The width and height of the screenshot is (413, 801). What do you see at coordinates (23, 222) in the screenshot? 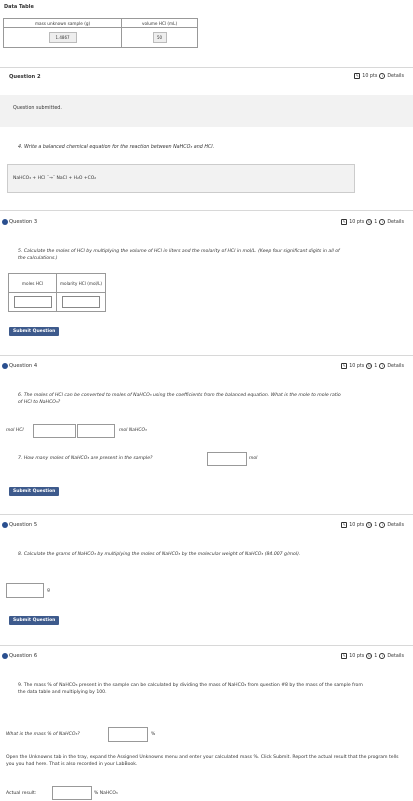
I see `question-3-title: Question 3` at bounding box center [23, 222].